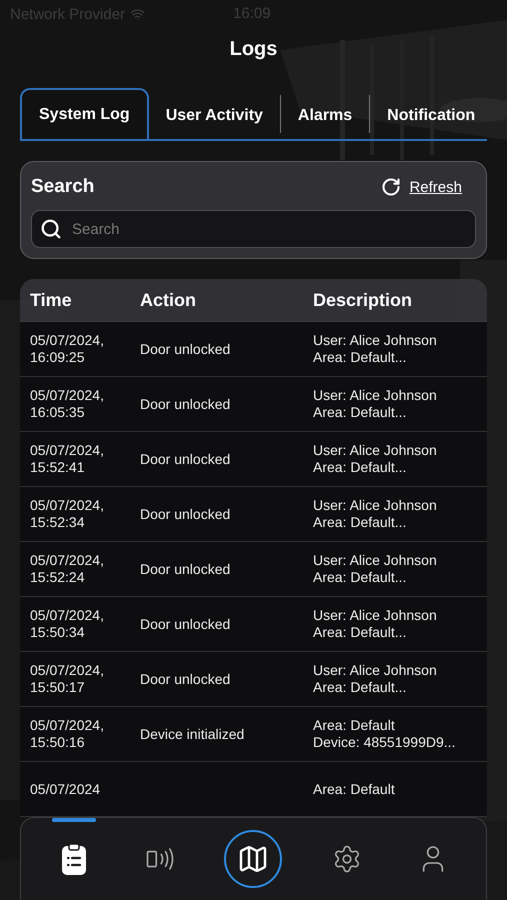 Image resolution: width=507 pixels, height=900 pixels. What do you see at coordinates (67, 514) in the screenshot?
I see `time-cell-text: 05/07/2024, 15:52:34` at bounding box center [67, 514].